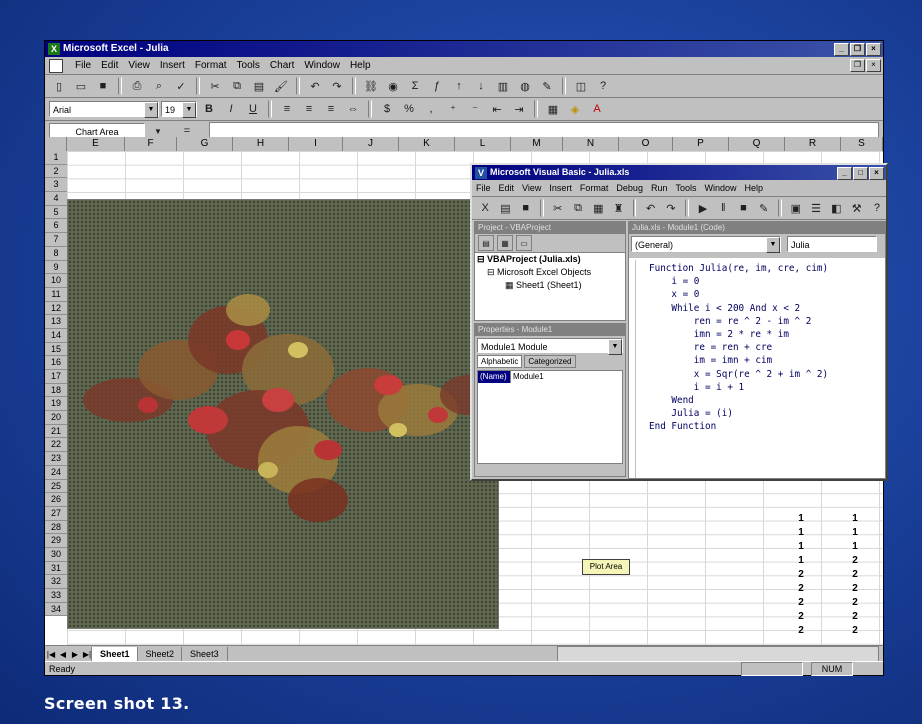  Describe the element at coordinates (81, 86) in the screenshot. I see `open-icon: ▭` at that location.